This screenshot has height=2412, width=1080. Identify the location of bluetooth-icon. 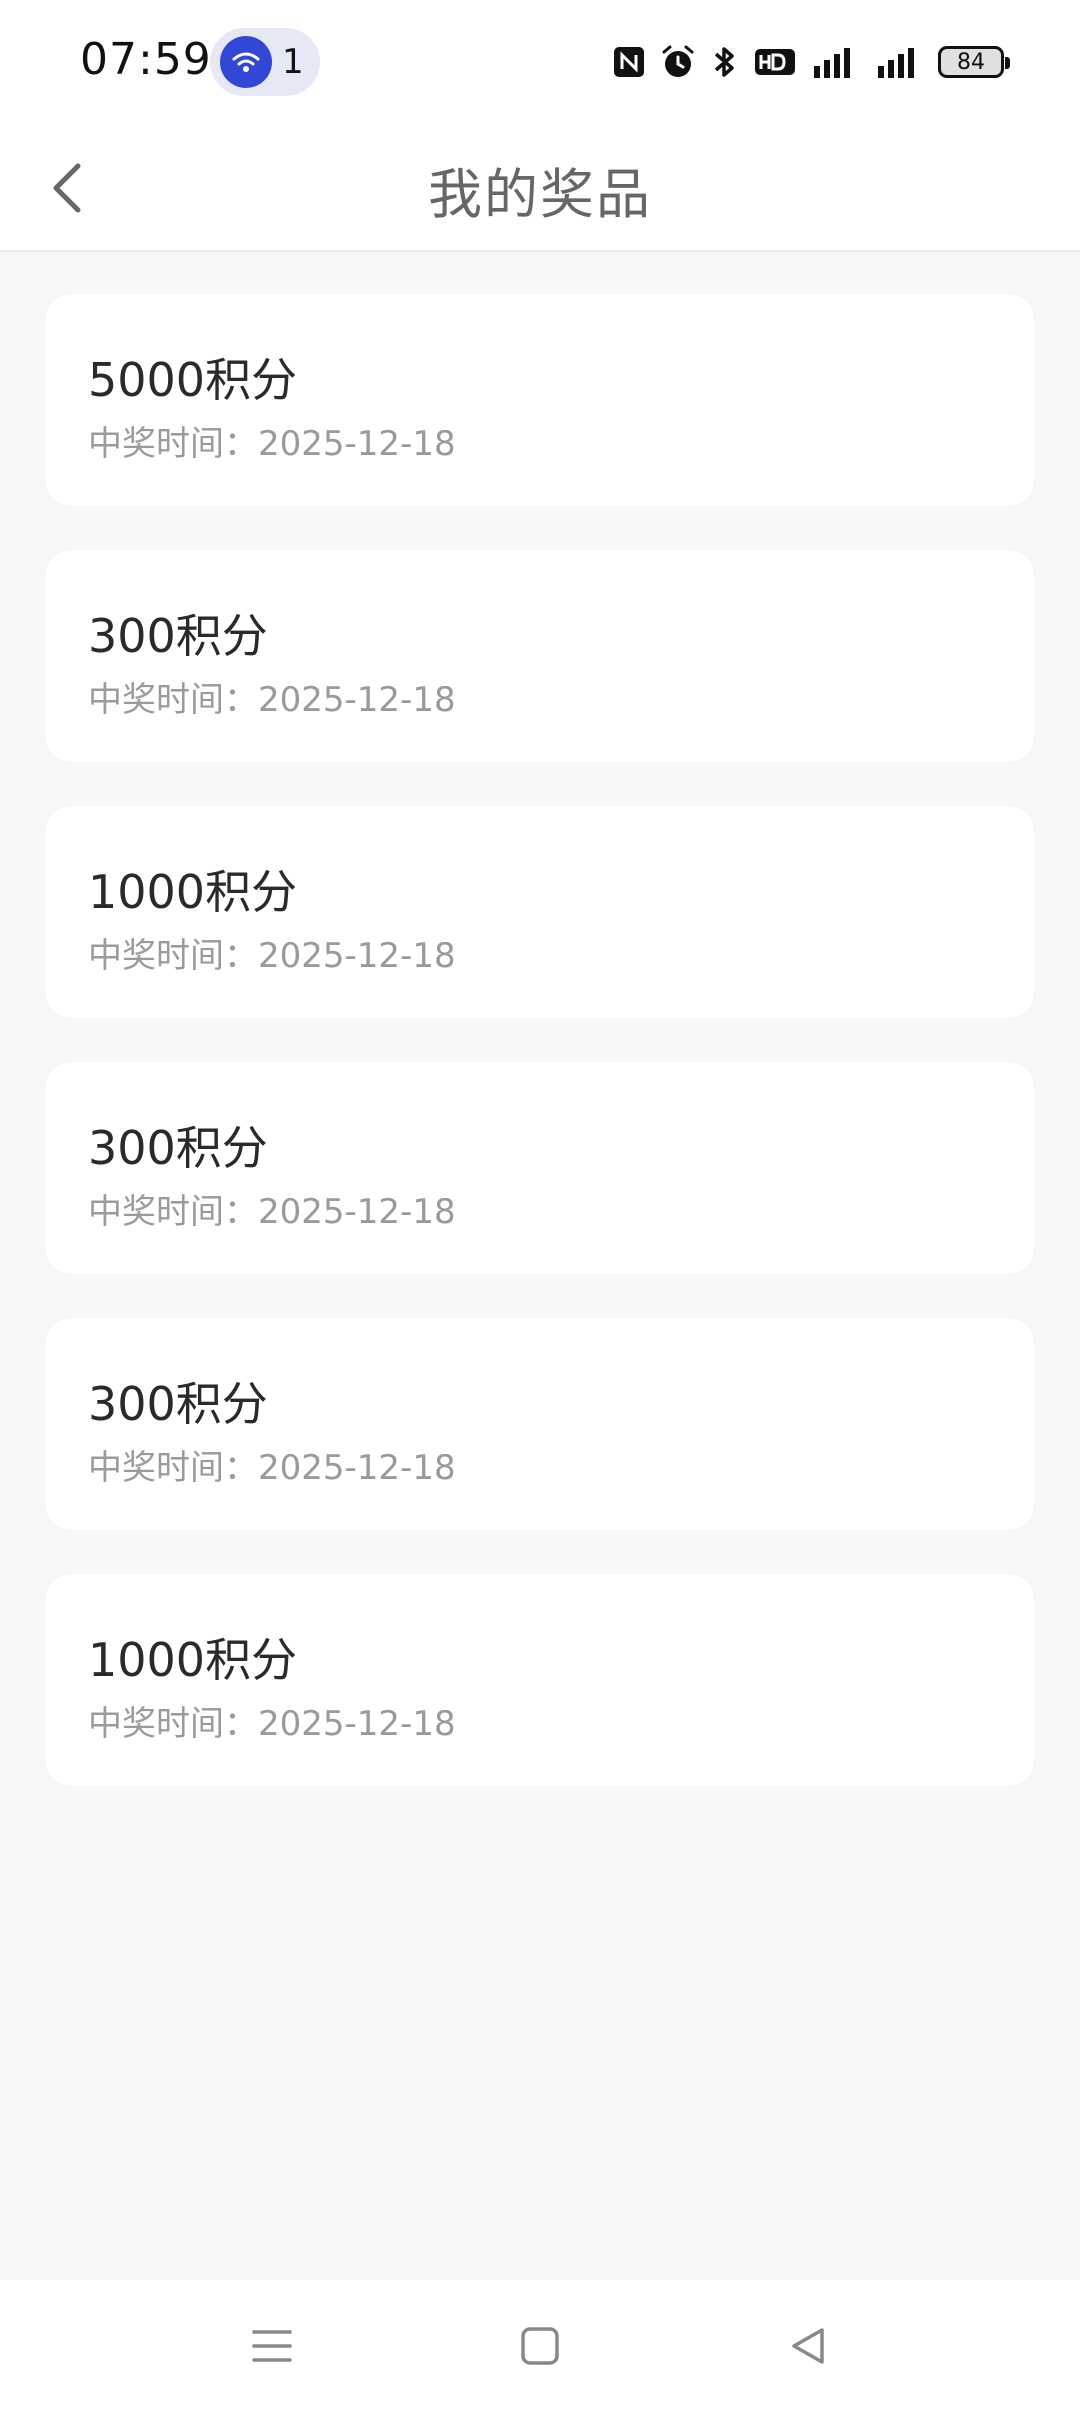
(725, 62).